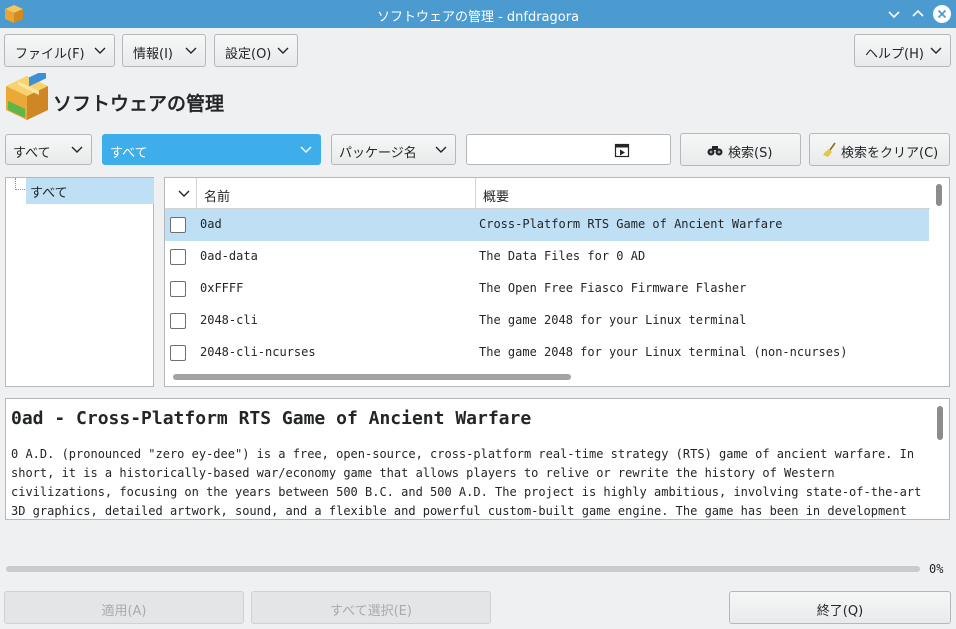 The height and width of the screenshot is (629, 956). What do you see at coordinates (890, 153) in the screenshot?
I see `clear-search-button-label: 検索をクリア(C)` at bounding box center [890, 153].